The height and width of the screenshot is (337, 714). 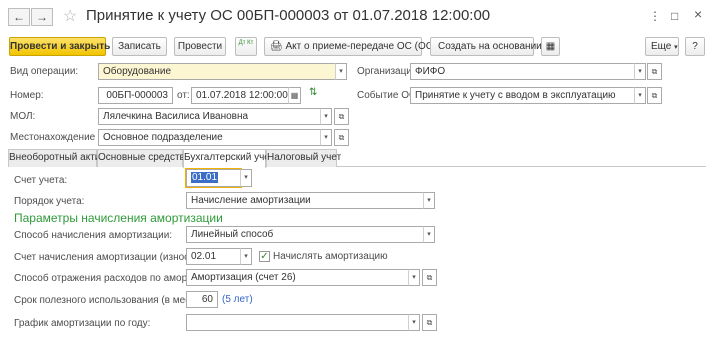 What do you see at coordinates (326, 116) in the screenshot?
I see `mol-dropdown-icon: ▾` at bounding box center [326, 116].